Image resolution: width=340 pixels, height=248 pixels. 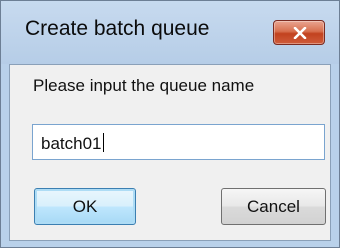 I want to click on text-caret, so click(x=103, y=142).